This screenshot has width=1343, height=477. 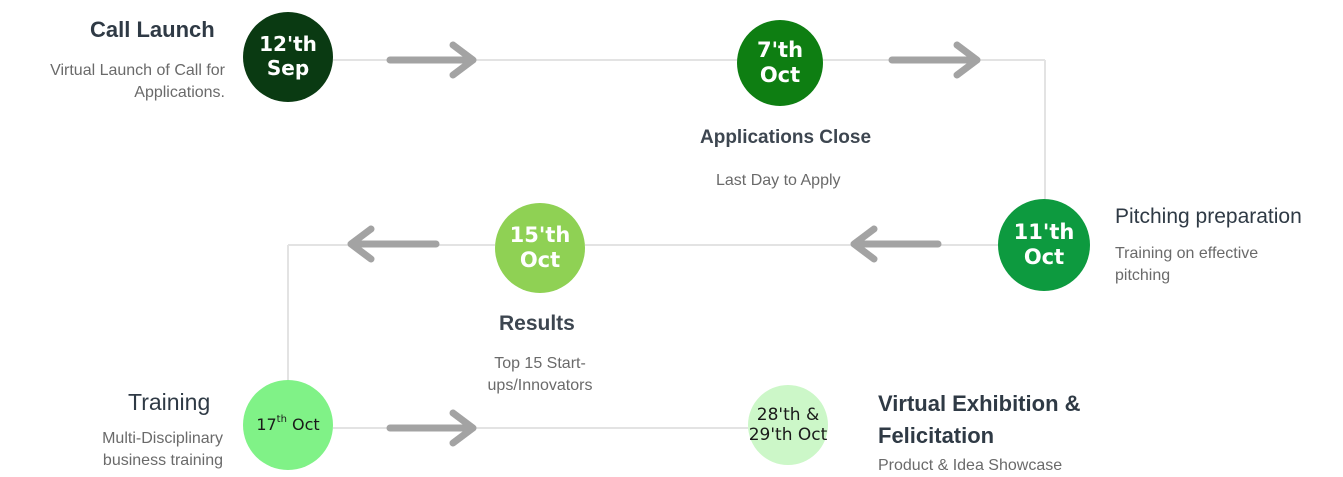 I want to click on timeline-node-results: 15'th Oct, so click(x=540, y=248).